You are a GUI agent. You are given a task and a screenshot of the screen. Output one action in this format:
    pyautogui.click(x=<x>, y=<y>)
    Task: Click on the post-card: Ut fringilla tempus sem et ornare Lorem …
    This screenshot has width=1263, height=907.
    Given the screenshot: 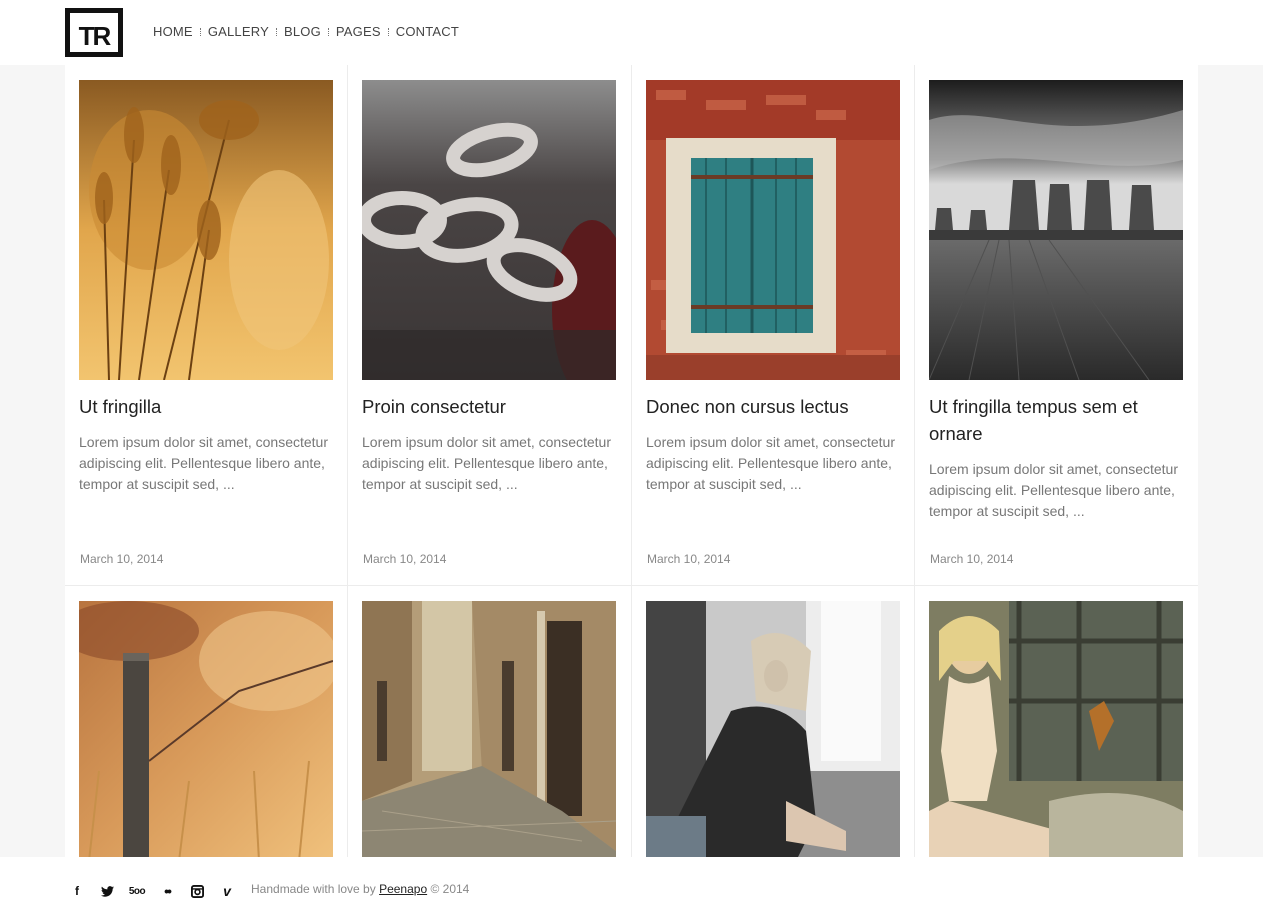 What is the action you would take?
    pyautogui.click(x=1056, y=325)
    